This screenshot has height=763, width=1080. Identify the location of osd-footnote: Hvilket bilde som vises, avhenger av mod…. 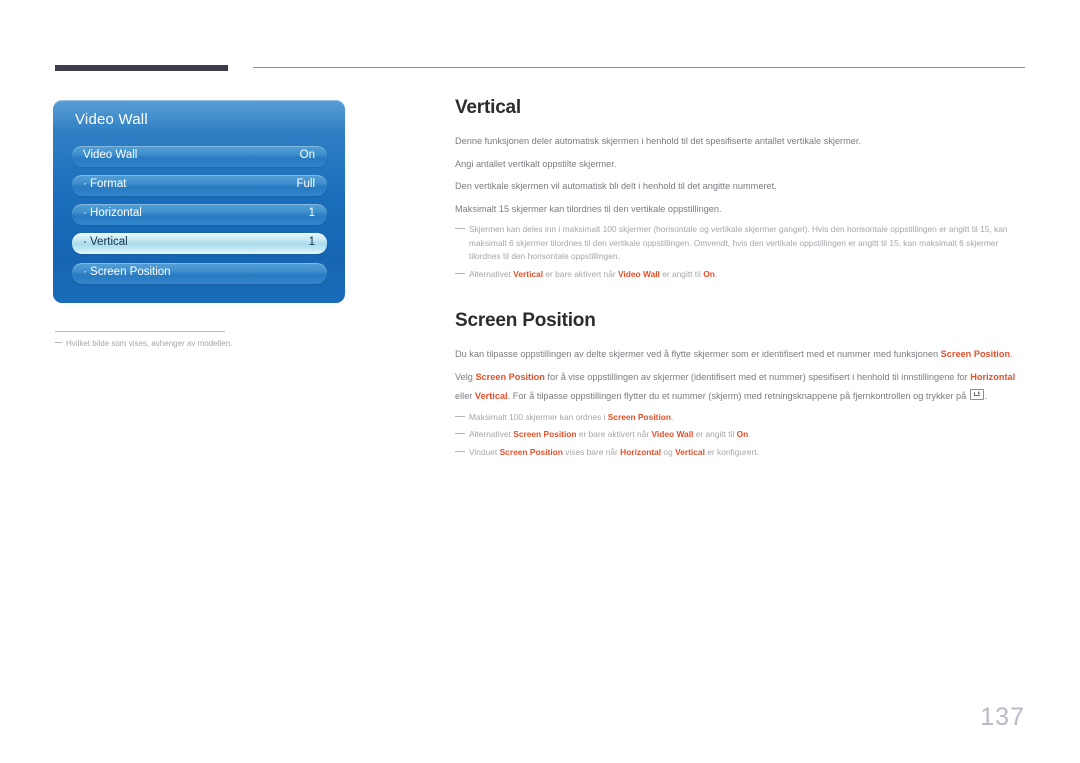
(200, 344).